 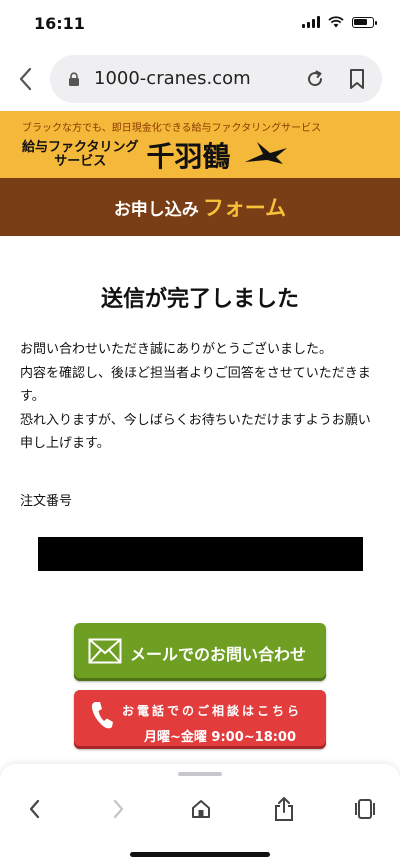 I want to click on chevron-left-icon, so click(x=34, y=809).